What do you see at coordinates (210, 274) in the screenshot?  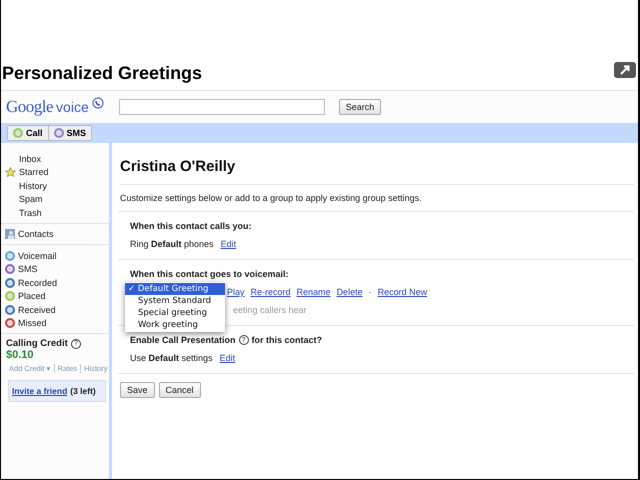 I see `section-heading: When this contact goes to voicemail:` at bounding box center [210, 274].